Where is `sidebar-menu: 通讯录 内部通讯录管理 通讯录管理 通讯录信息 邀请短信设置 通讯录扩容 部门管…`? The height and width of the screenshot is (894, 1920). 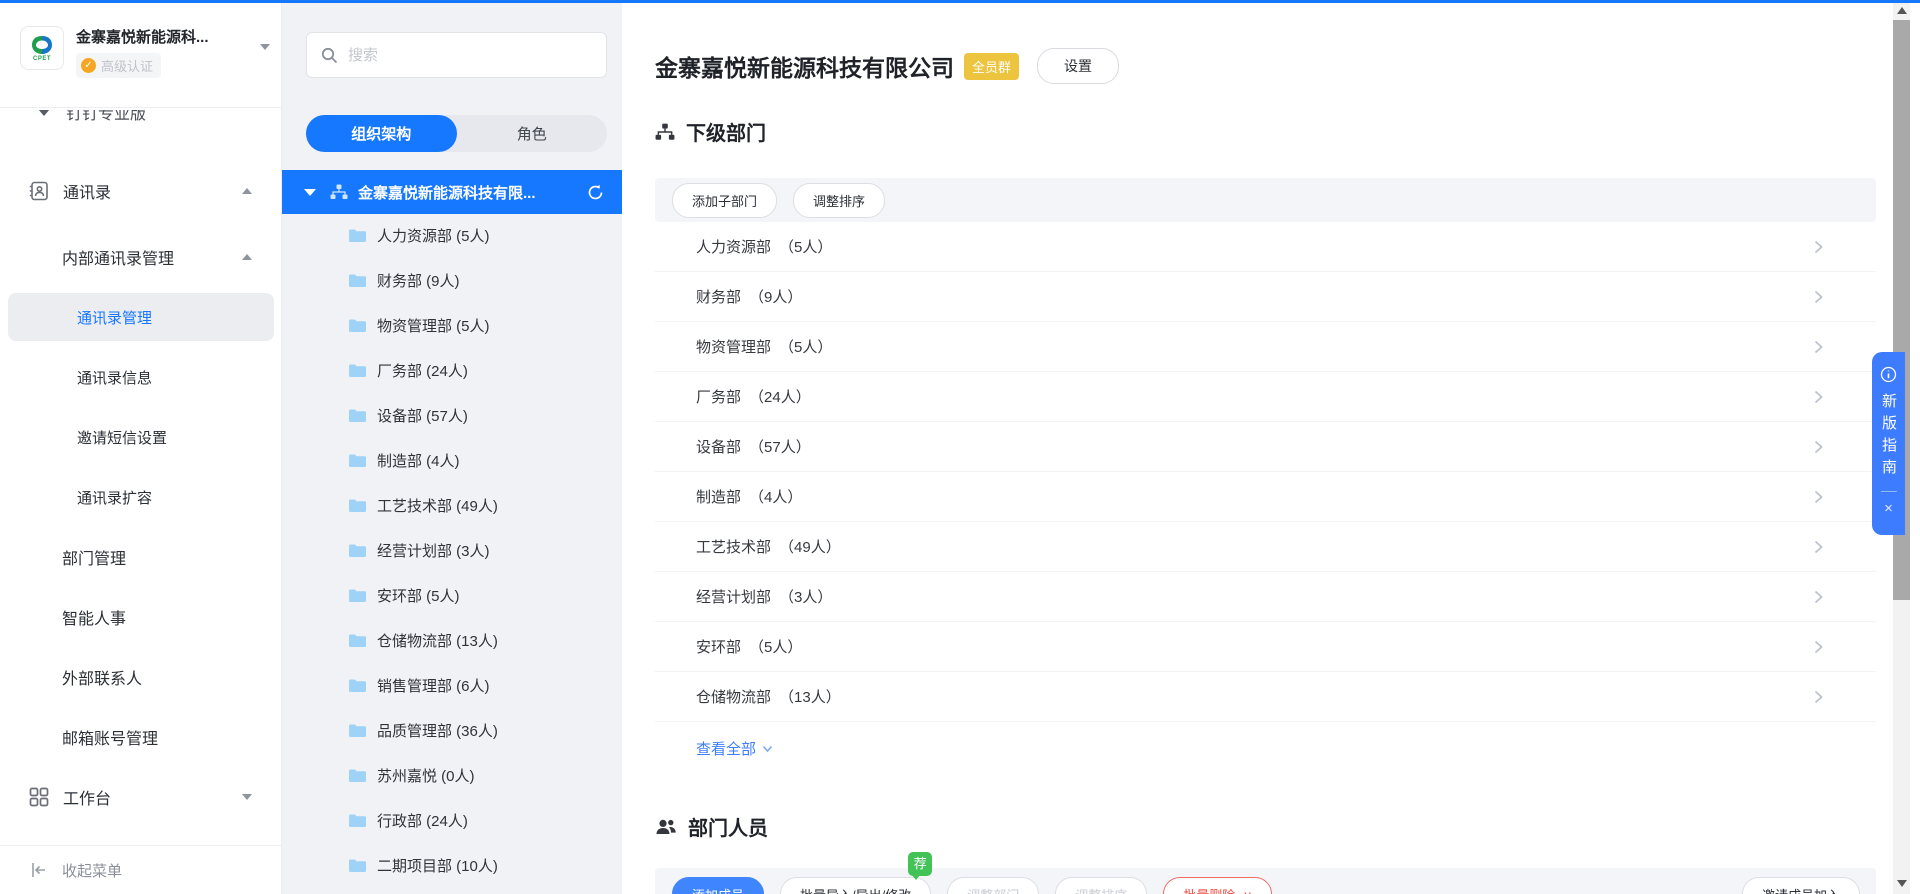 sidebar-menu: 通讯录 内部通讯录管理 通讯录管理 通讯录信息 邀请短信设置 通讯录扩容 部门管… is located at coordinates (141, 494).